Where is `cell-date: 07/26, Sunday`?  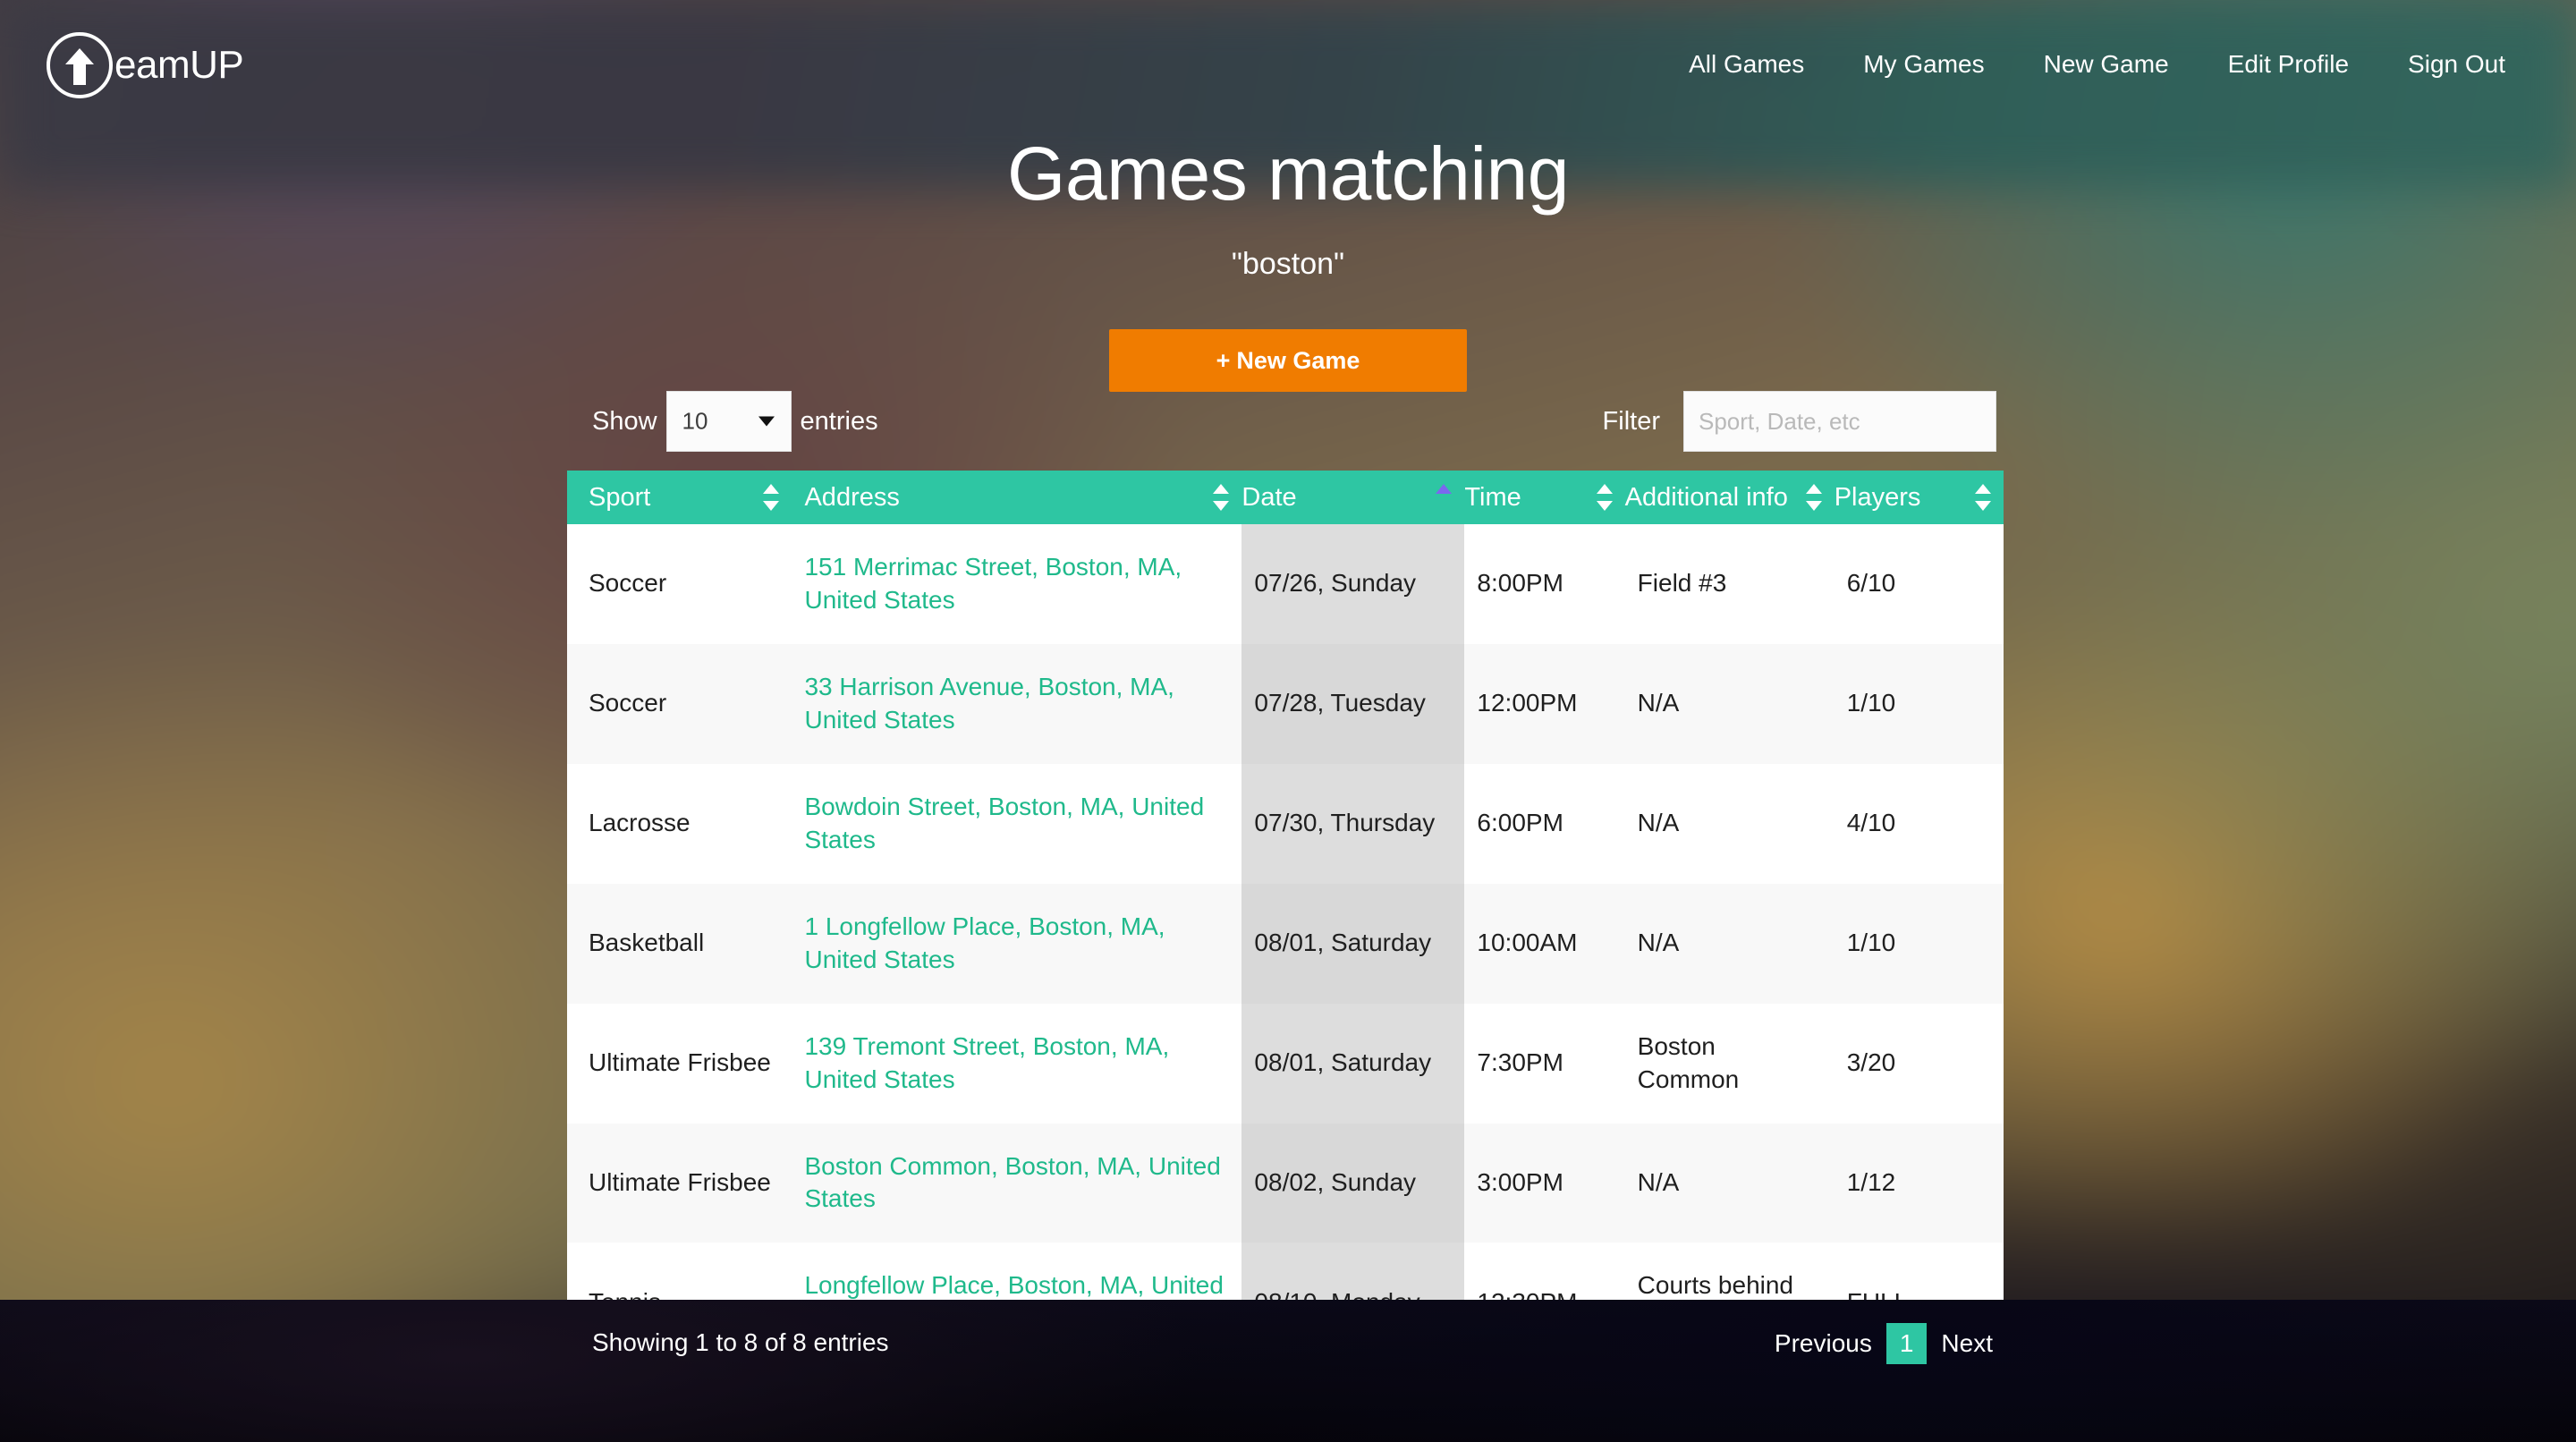
cell-date: 07/26, Sunday is located at coordinates (1353, 584).